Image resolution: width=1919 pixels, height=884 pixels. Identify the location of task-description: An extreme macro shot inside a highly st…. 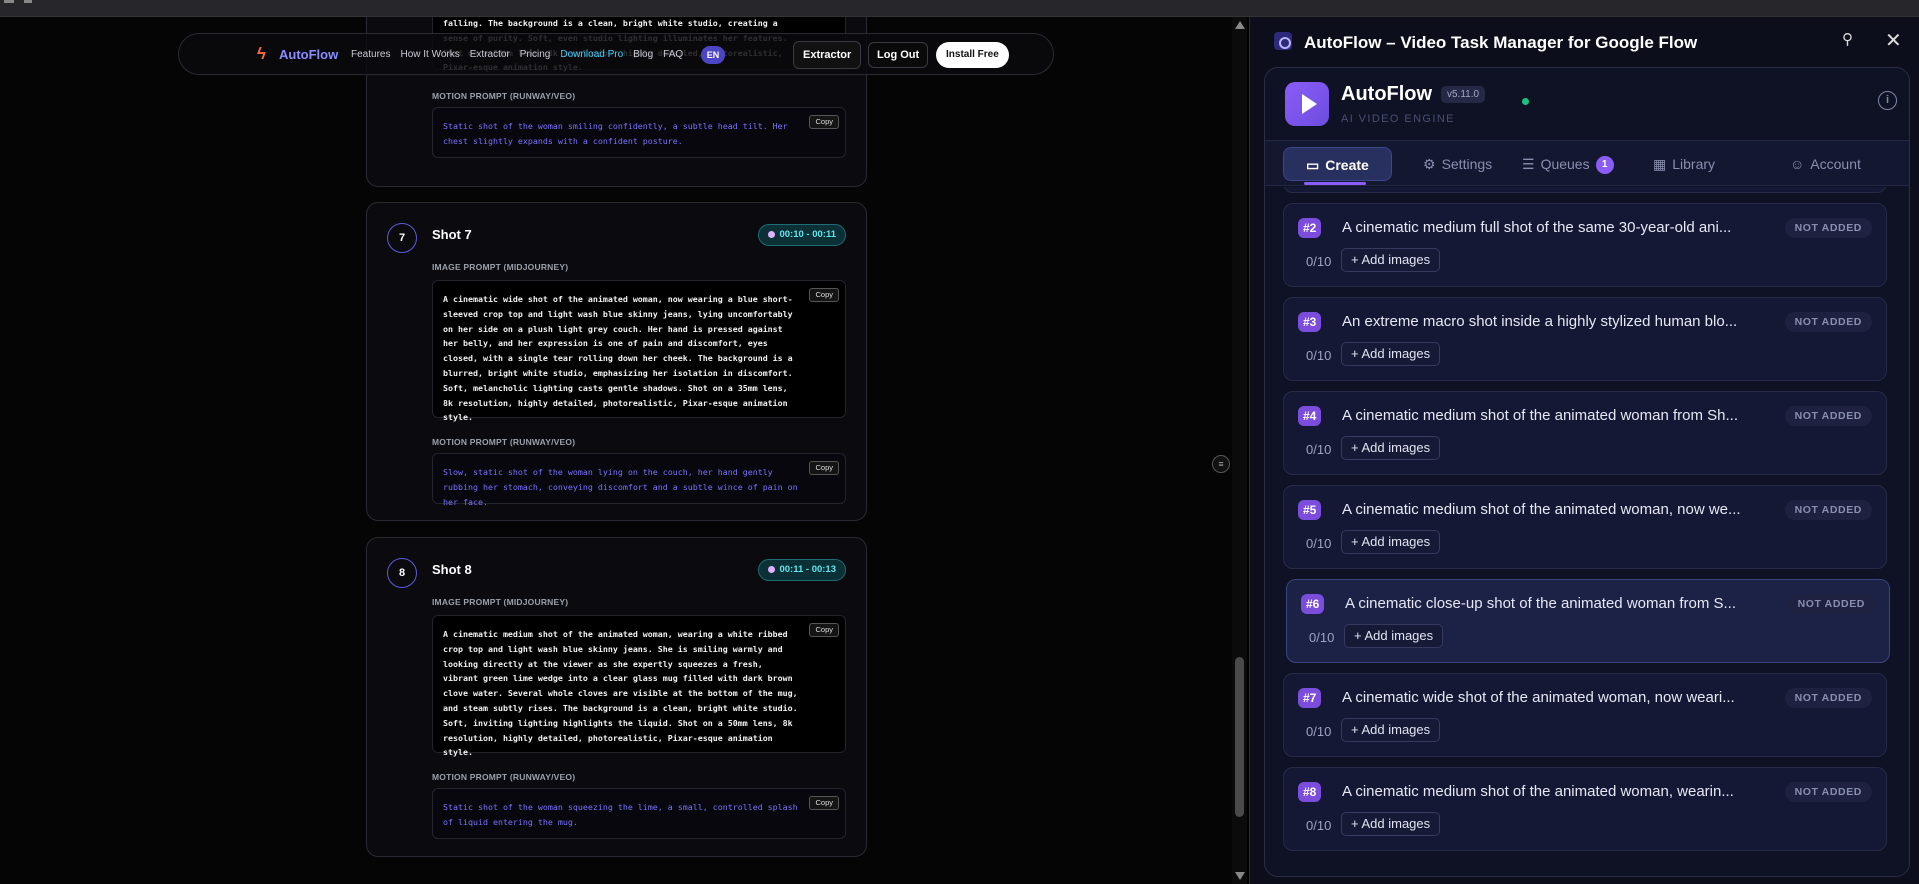
(1540, 321).